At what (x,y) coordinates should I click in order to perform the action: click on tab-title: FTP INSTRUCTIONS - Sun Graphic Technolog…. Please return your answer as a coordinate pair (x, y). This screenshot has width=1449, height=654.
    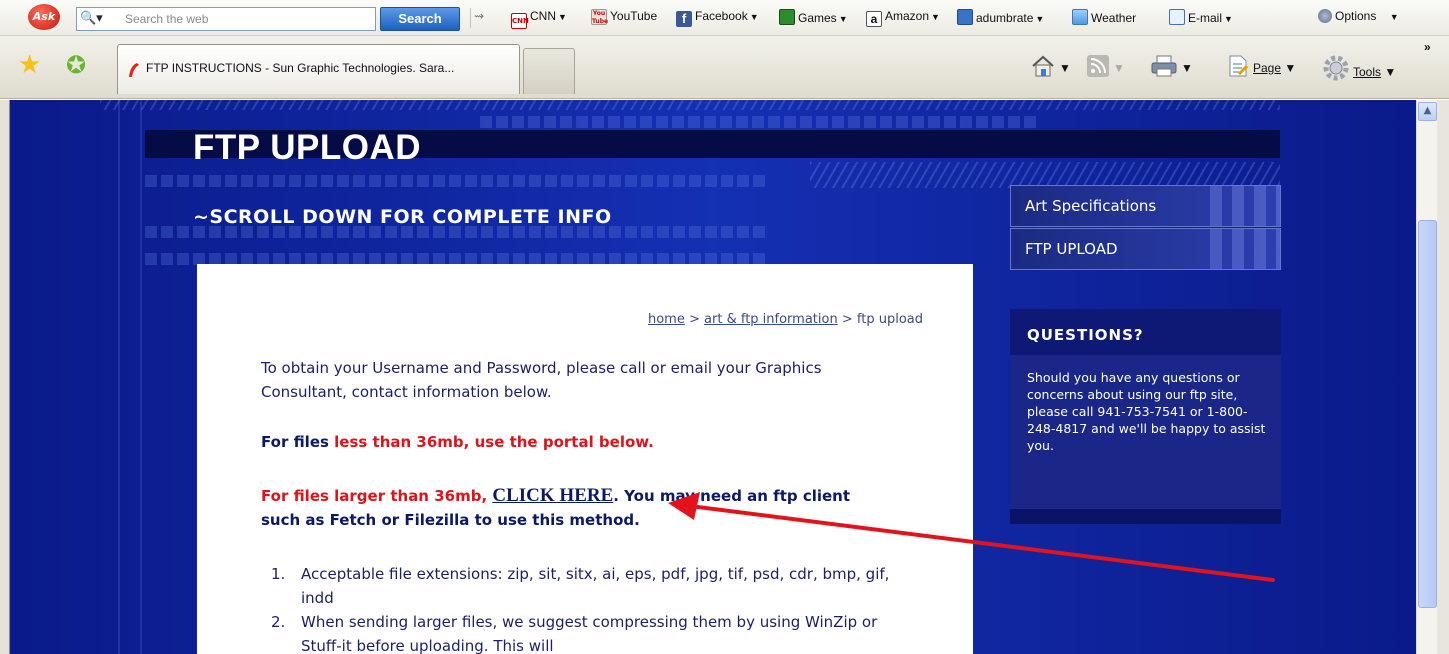
    Looking at the image, I should click on (300, 68).